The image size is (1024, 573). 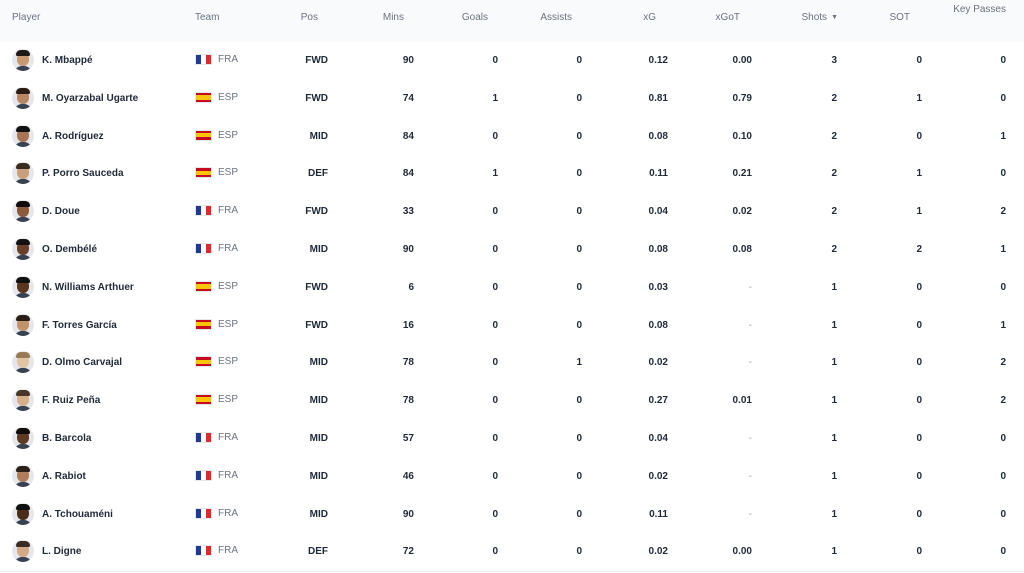 What do you see at coordinates (742, 60) in the screenshot?
I see `xgot-cell: 0.00` at bounding box center [742, 60].